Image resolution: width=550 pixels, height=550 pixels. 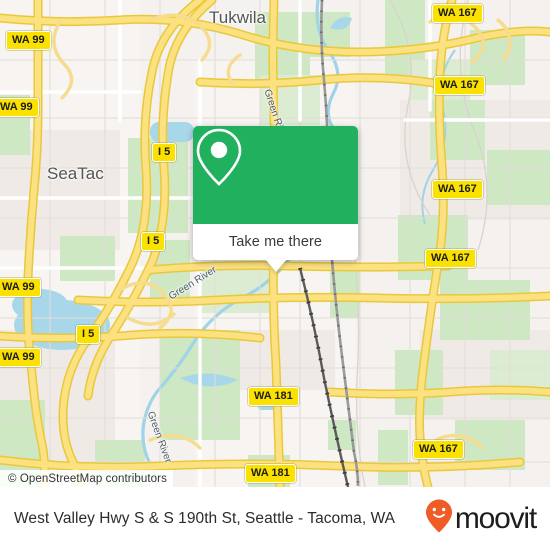 What do you see at coordinates (438, 449) in the screenshot?
I see `route-shield-wa167-e: WA 167` at bounding box center [438, 449].